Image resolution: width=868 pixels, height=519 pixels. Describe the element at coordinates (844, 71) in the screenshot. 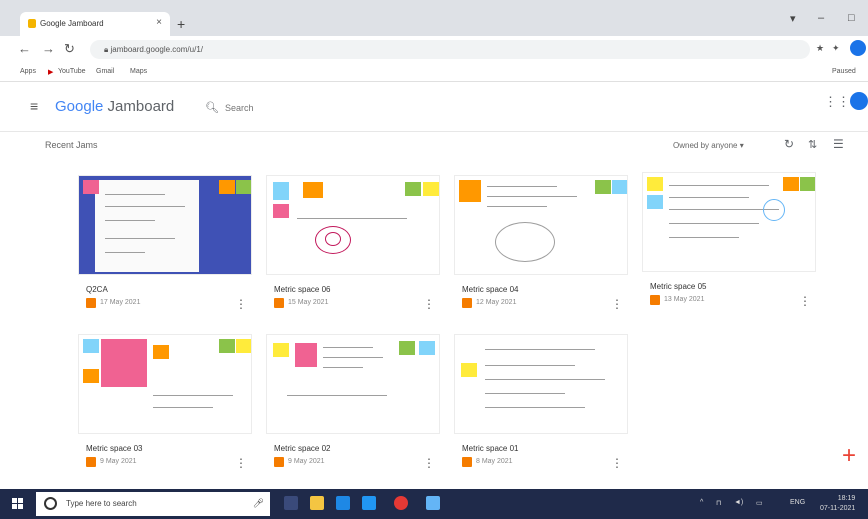

I see `profile-status: Paused` at that location.